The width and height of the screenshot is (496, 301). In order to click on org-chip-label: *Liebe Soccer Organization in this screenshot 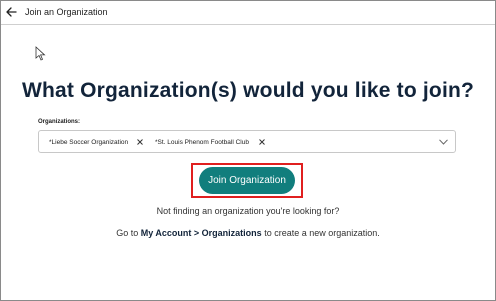, I will do `click(89, 142)`.